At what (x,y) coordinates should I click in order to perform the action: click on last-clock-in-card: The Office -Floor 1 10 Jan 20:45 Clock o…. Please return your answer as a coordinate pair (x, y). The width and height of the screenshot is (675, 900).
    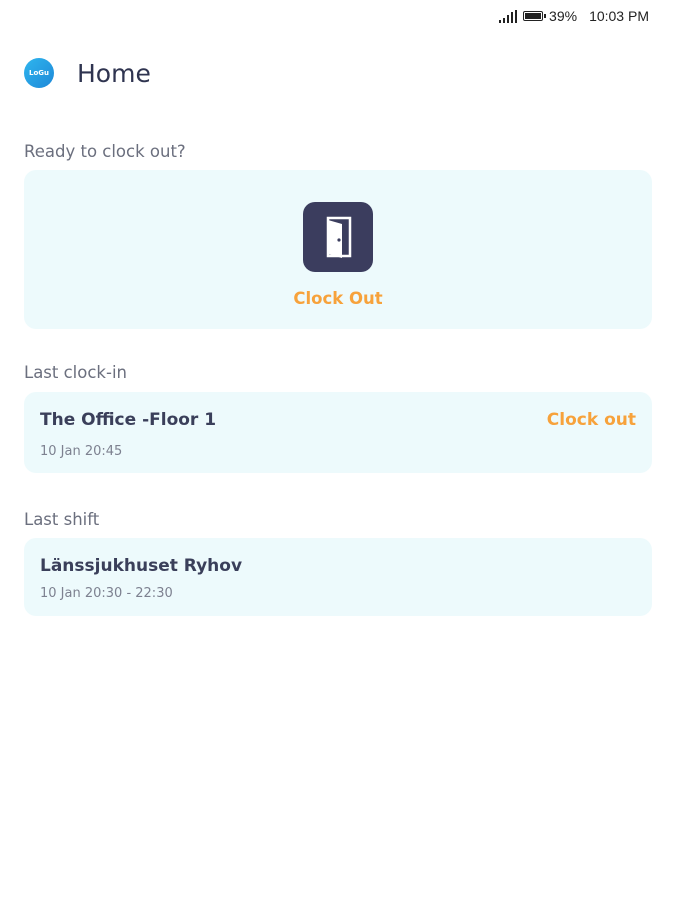
    Looking at the image, I should click on (338, 432).